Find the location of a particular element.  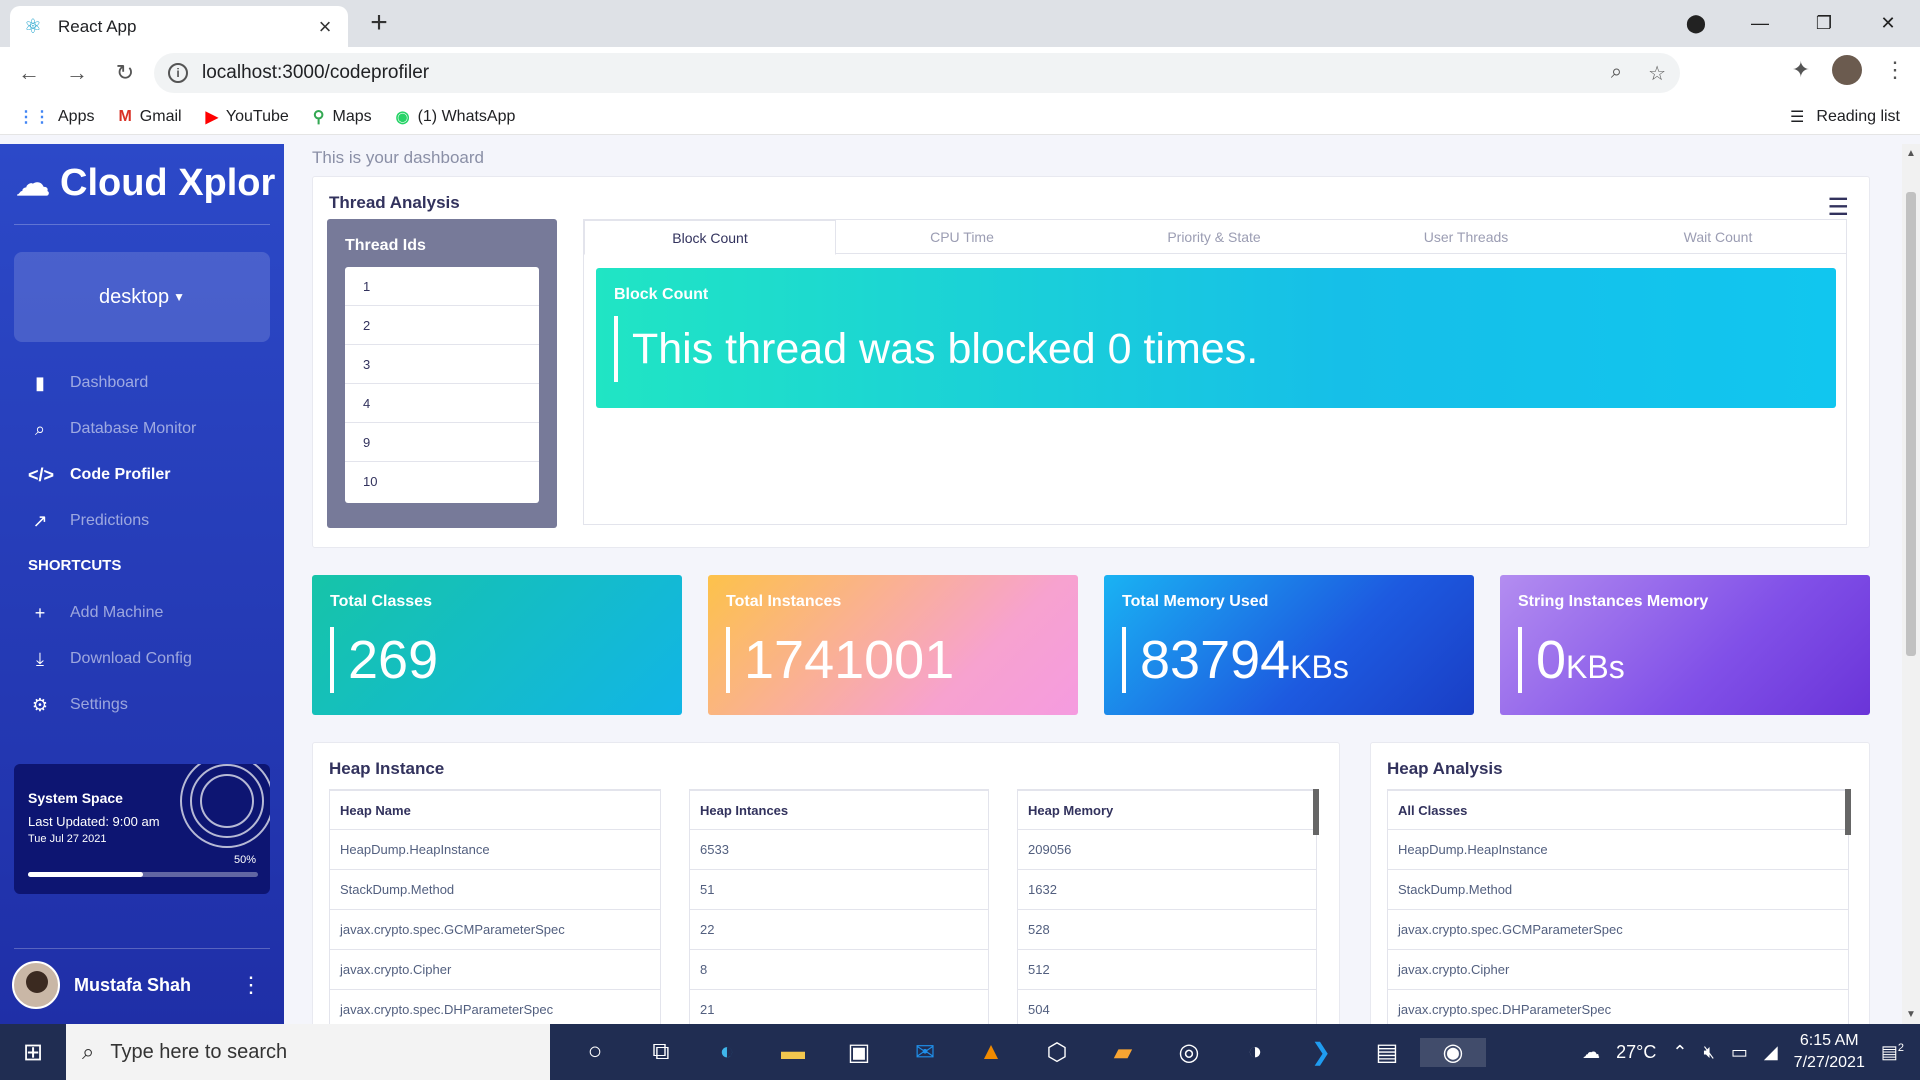

tab-block-count: Block Count is located at coordinates (710, 237).